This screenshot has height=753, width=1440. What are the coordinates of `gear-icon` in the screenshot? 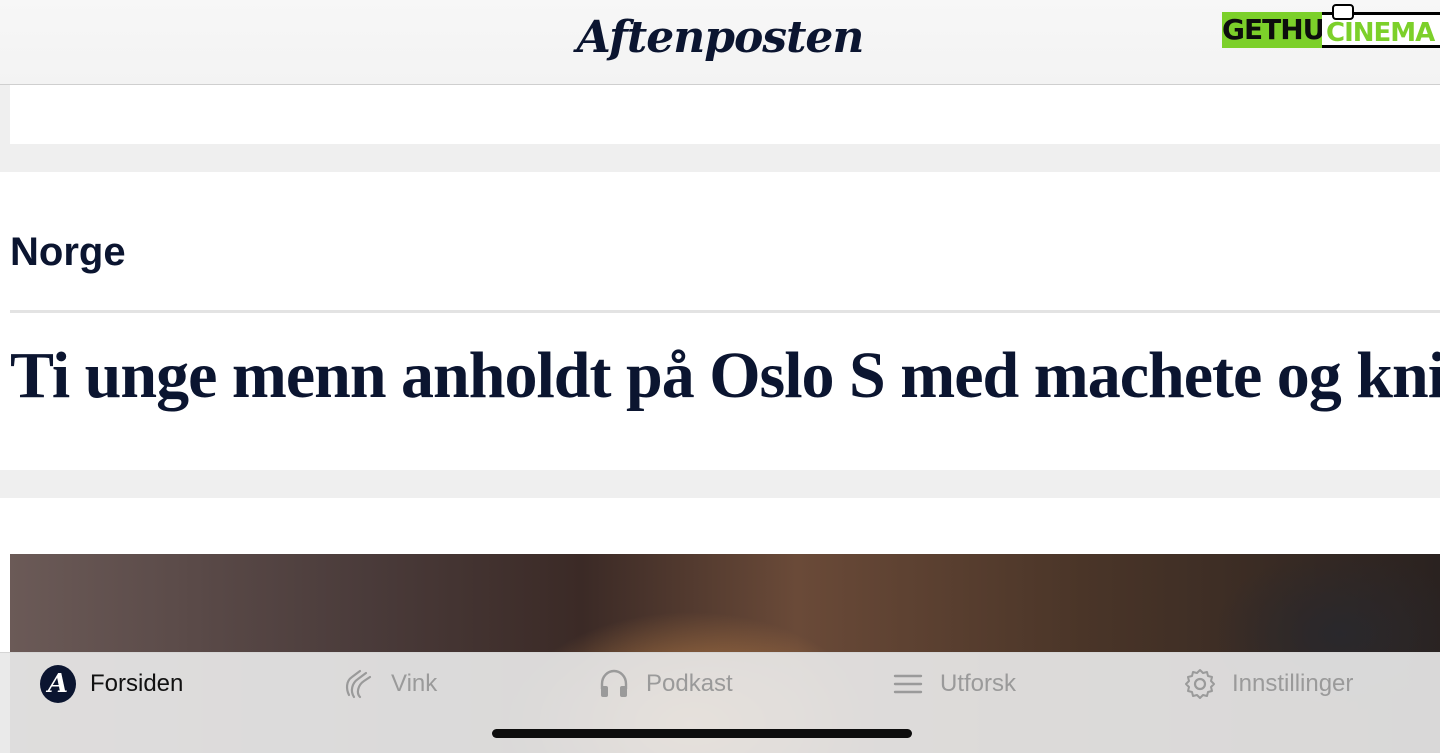 It's located at (1200, 684).